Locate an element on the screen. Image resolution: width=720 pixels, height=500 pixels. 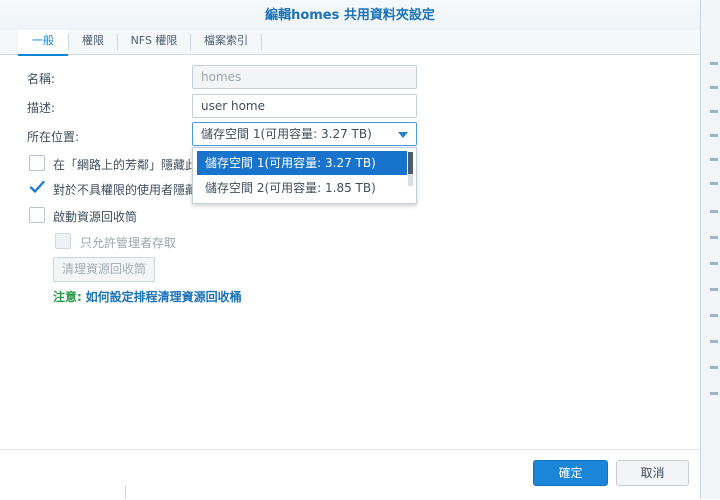
hide-subfolders-label: 對於不具權限的使用者隱藏子 is located at coordinates (131, 190).